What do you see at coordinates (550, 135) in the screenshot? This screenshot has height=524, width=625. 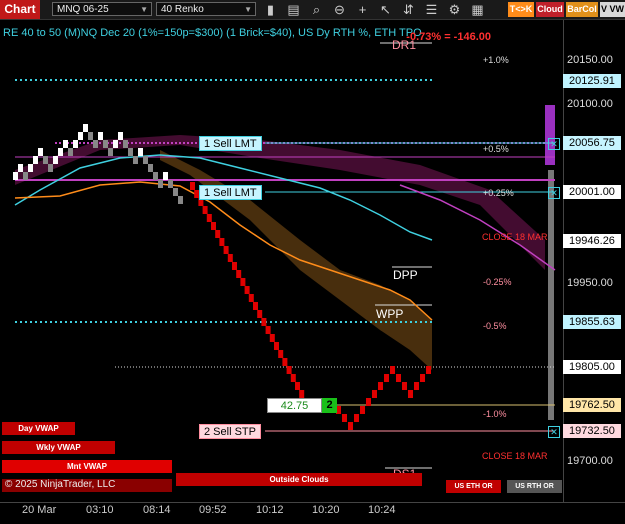 I see `volume-profile` at bounding box center [550, 135].